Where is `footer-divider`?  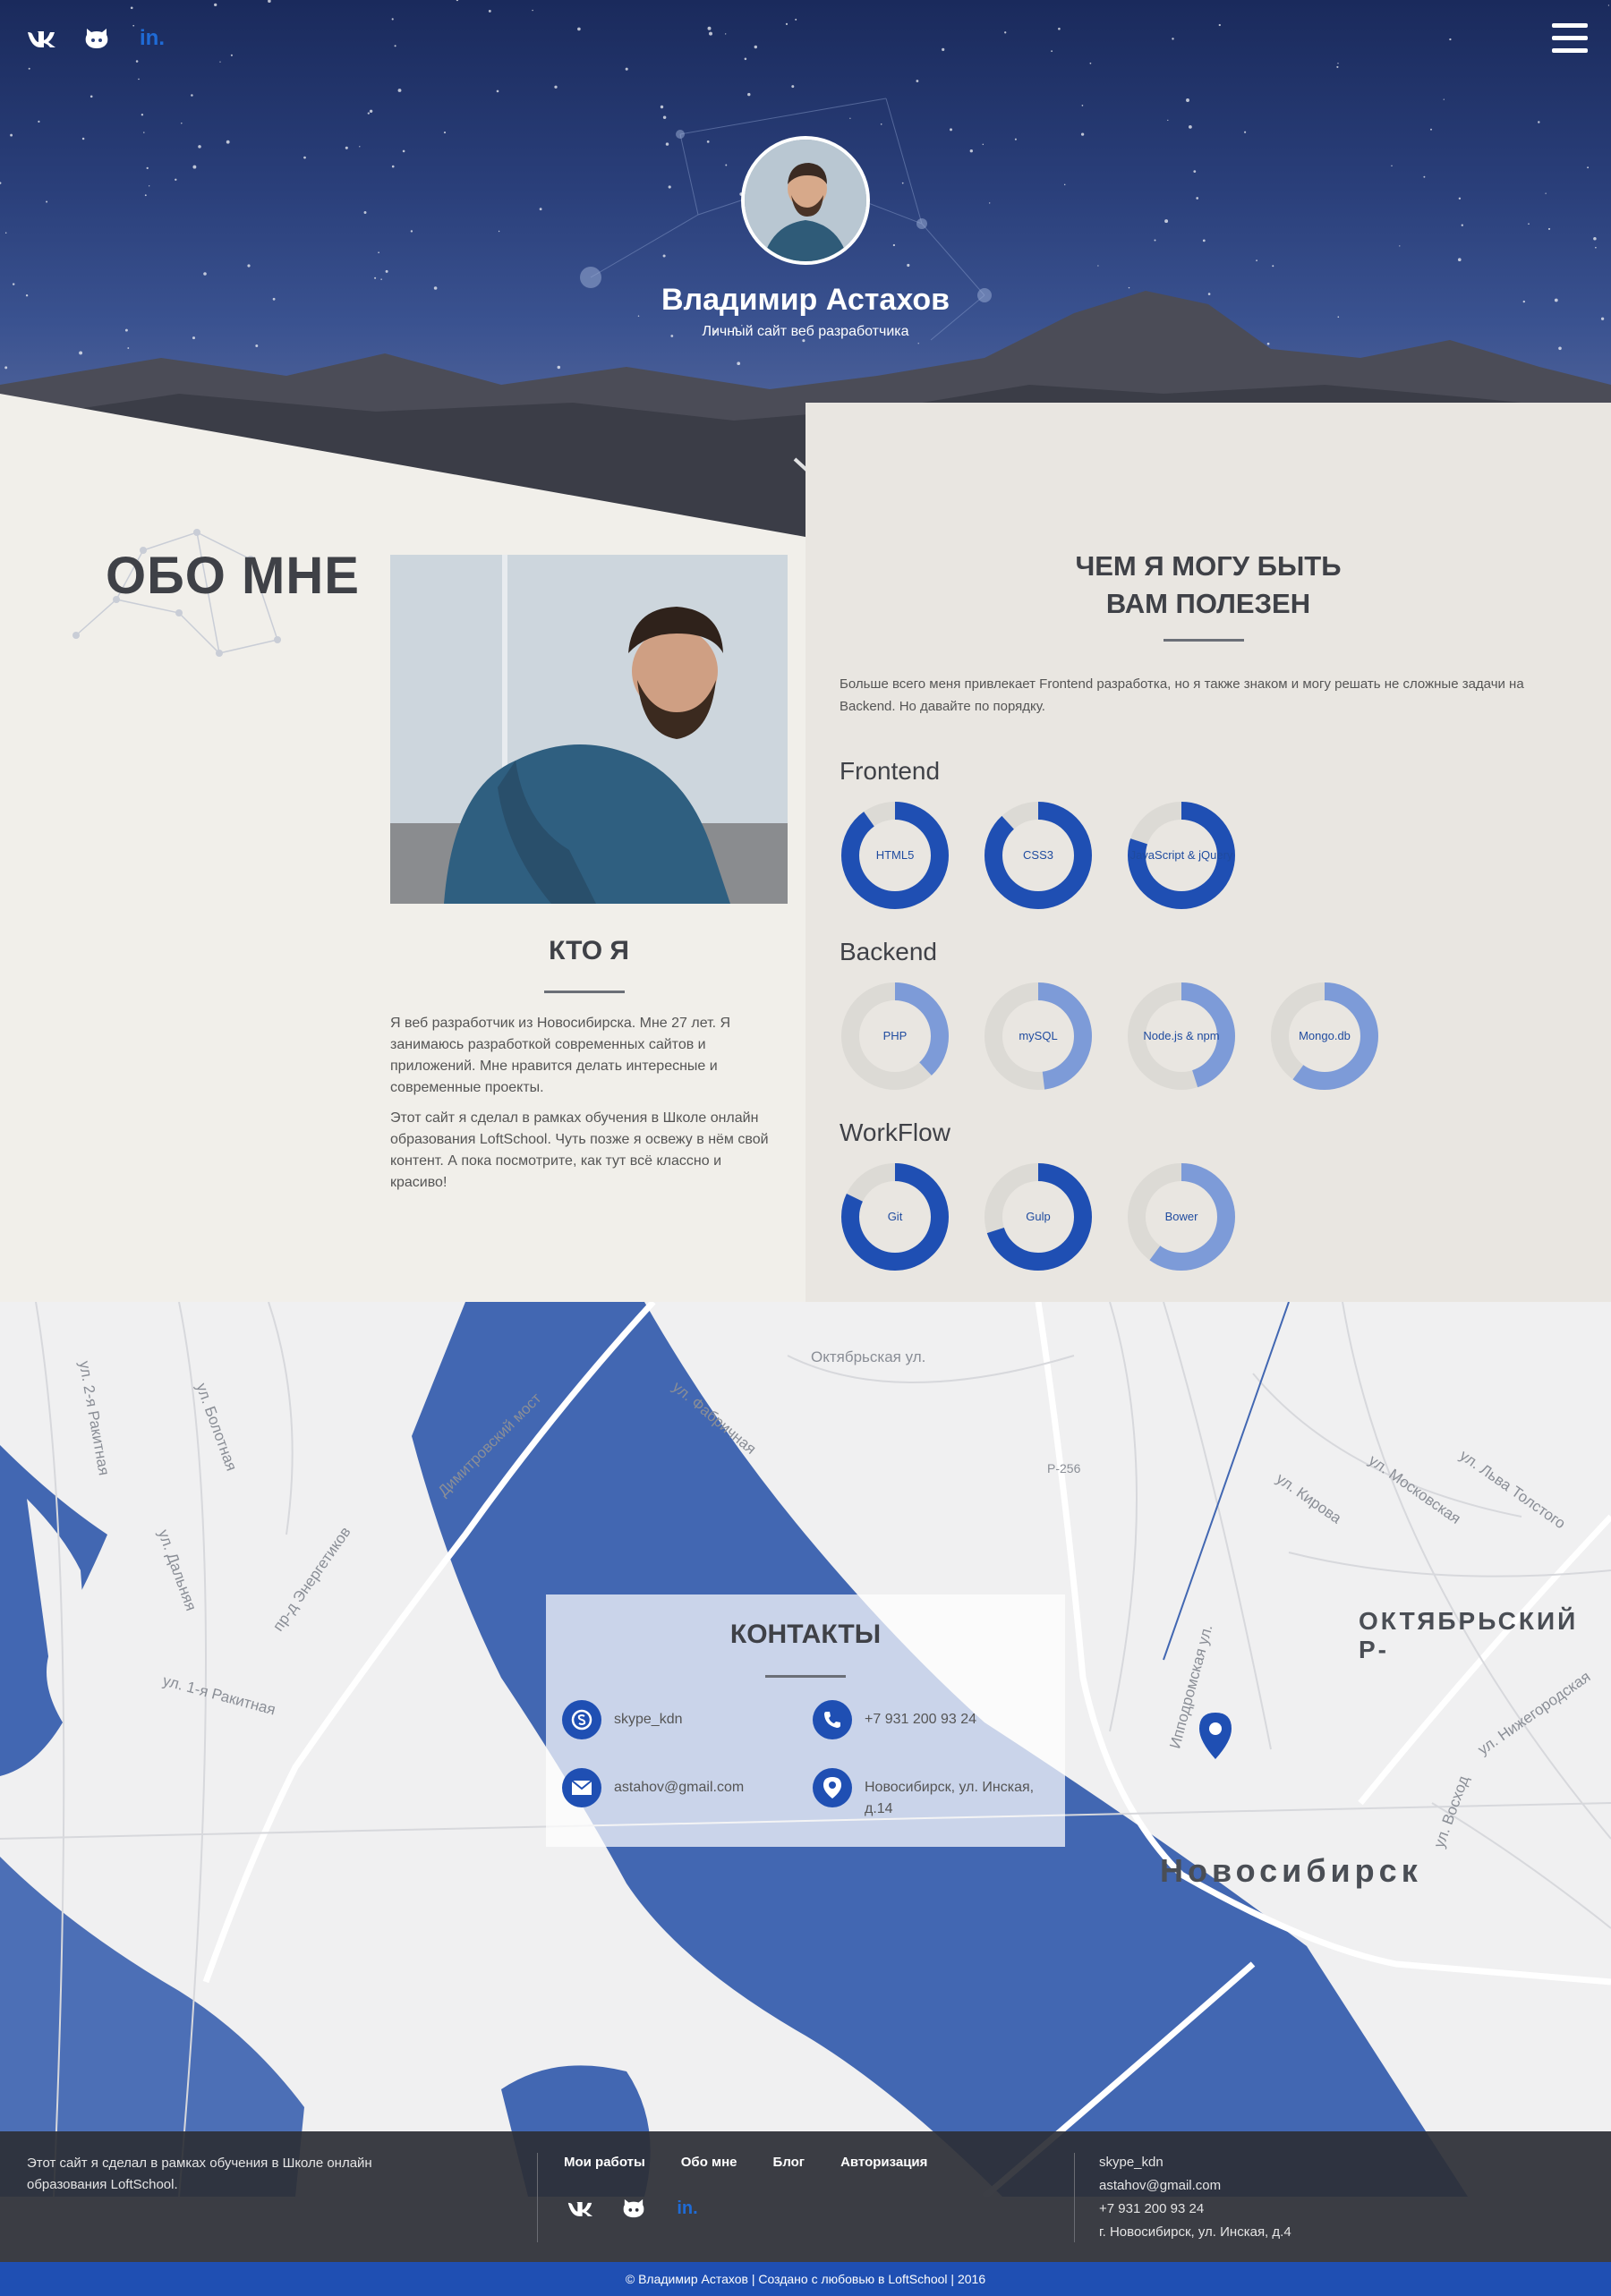
footer-divider is located at coordinates (1074, 2197).